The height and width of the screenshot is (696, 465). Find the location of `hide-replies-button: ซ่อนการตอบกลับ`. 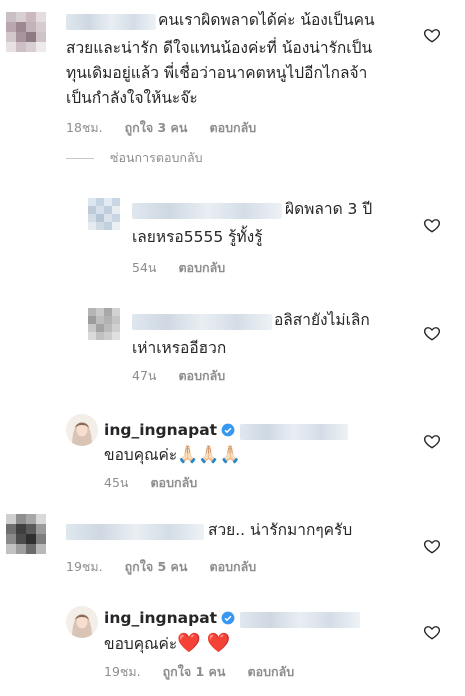

hide-replies-button: ซ่อนการตอบกลับ is located at coordinates (134, 158).